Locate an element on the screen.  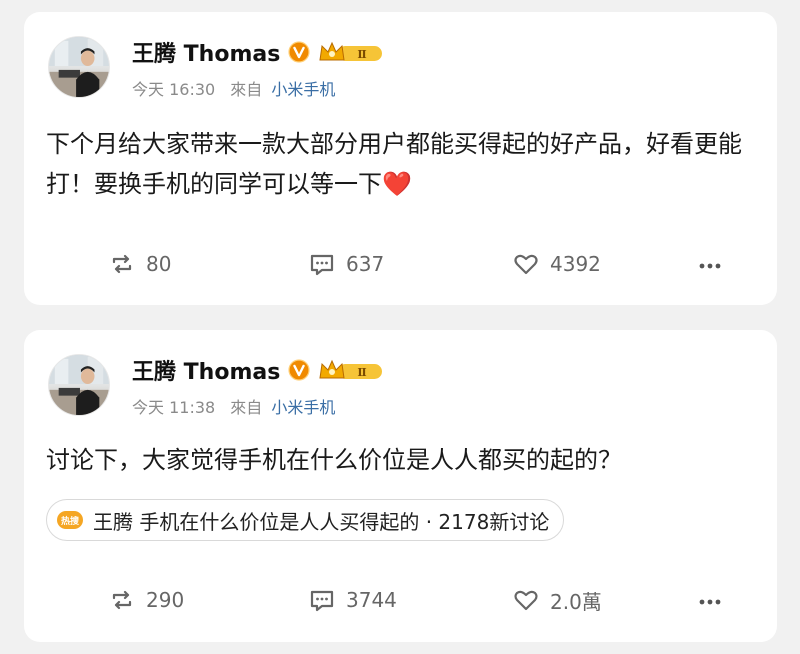
post-body: 讨论下，大家觉得手机在什么价位是人人都买的起的？ is located at coordinates (401, 460).